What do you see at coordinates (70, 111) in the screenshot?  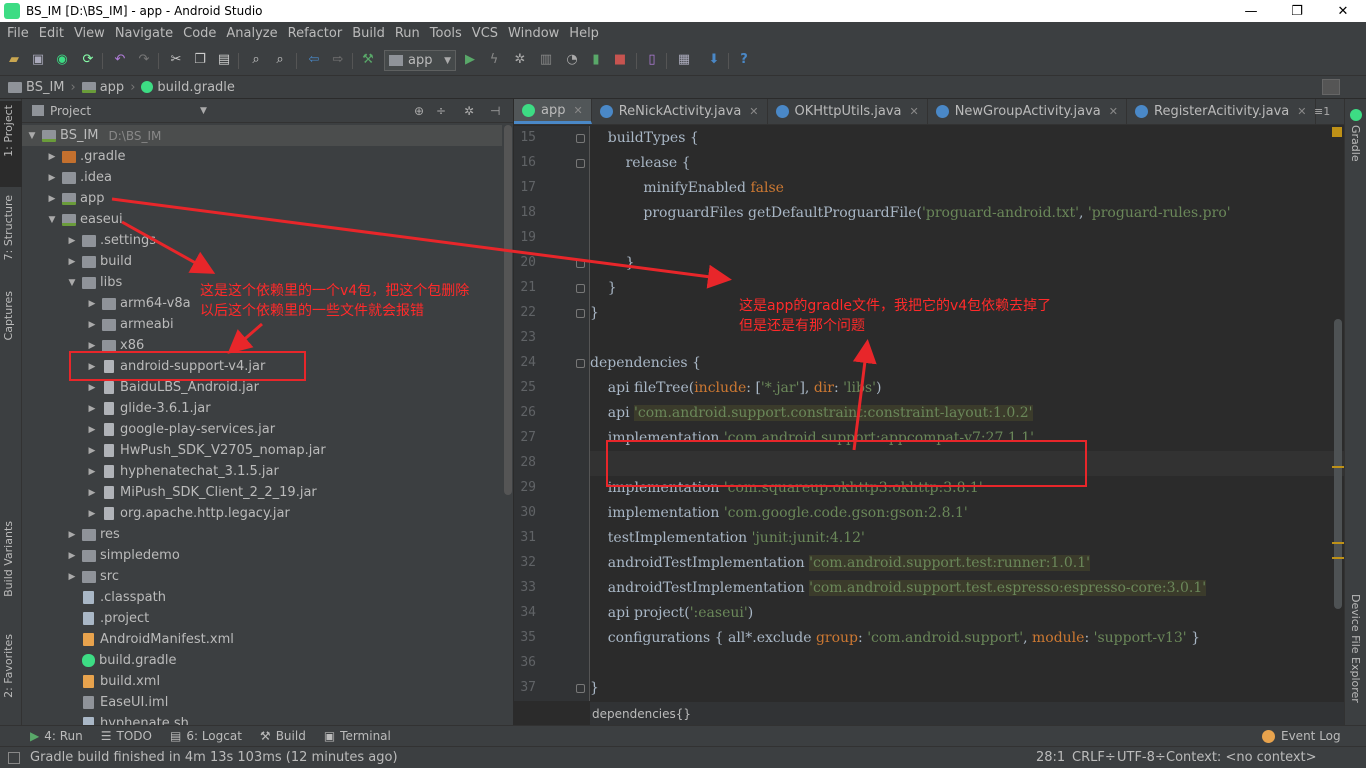 I see `project-view-select: Project` at bounding box center [70, 111].